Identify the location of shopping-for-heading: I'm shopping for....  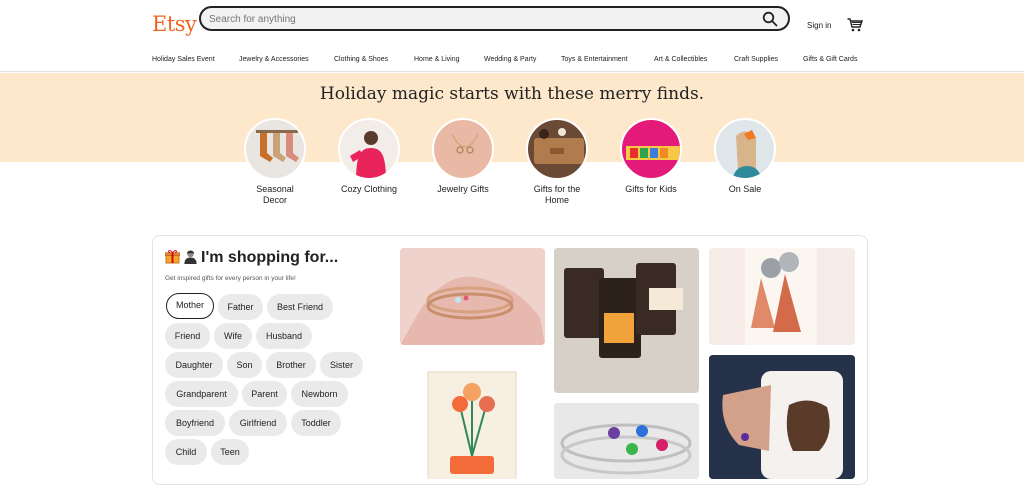
(270, 257).